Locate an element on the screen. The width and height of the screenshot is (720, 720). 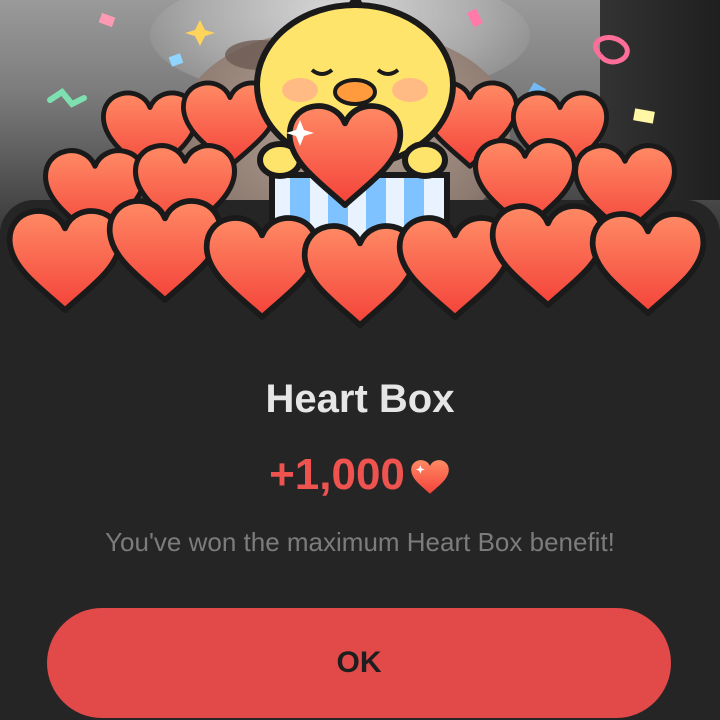
dialog-title: Heart Box is located at coordinates (360, 399).